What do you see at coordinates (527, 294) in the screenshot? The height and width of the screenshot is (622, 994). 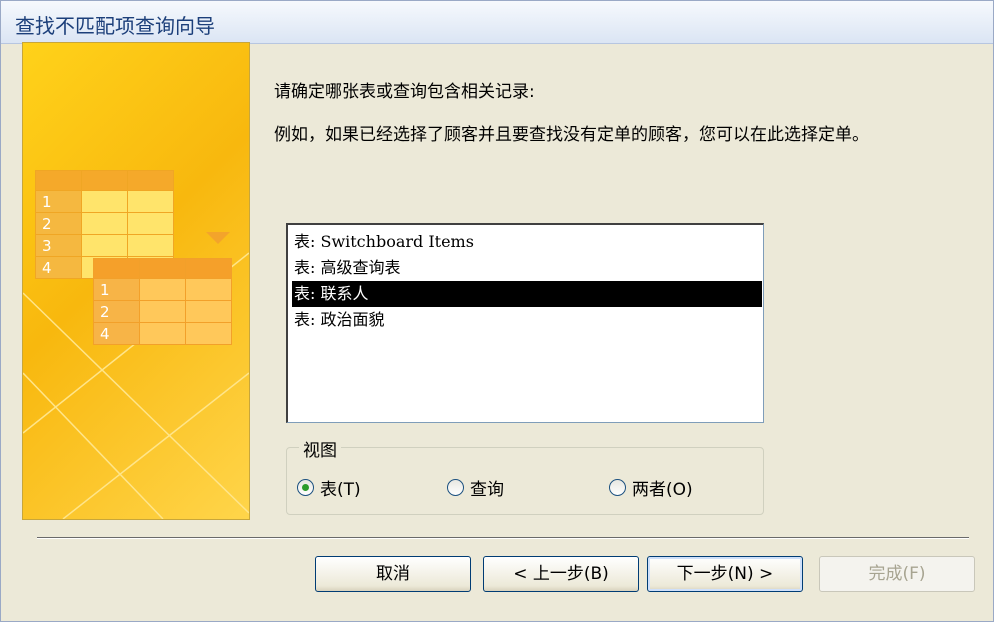 I see `list-item-selected: 表: 联系人` at bounding box center [527, 294].